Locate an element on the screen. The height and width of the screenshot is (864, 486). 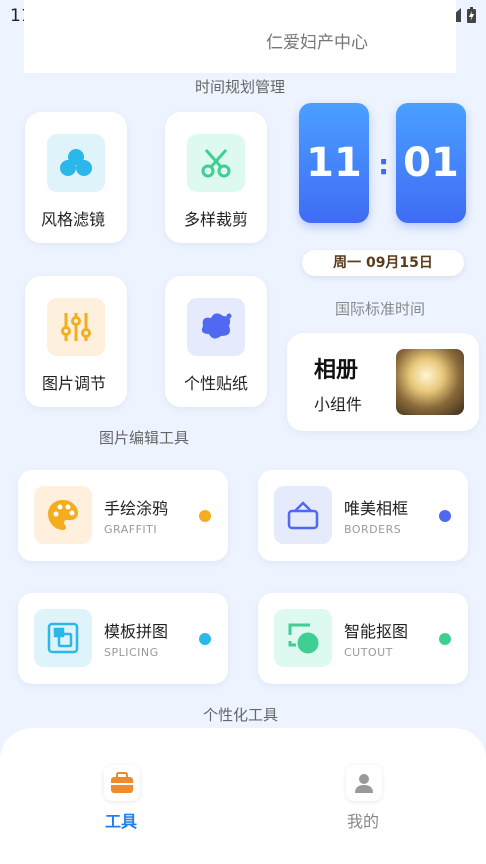
tile-label: 图片调节 is located at coordinates (74, 383).